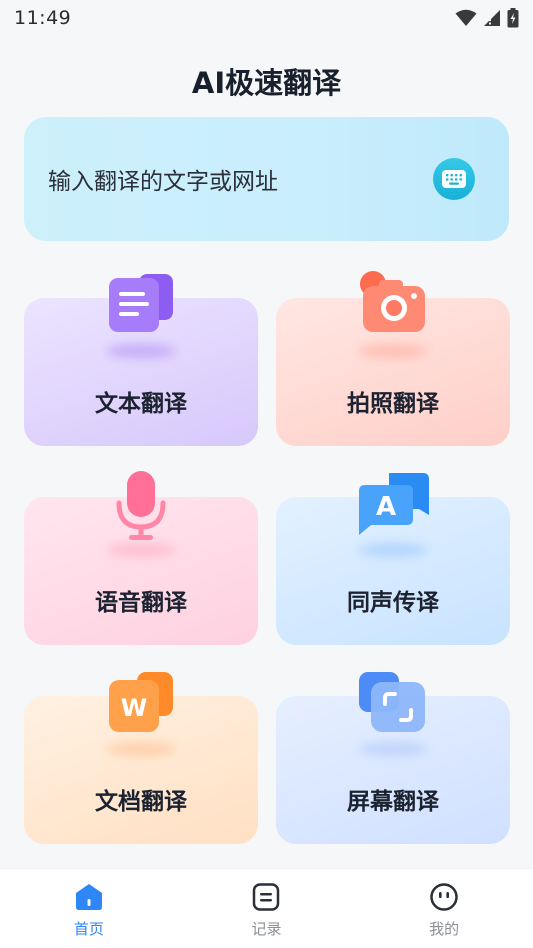 This screenshot has width=533, height=948. What do you see at coordinates (392, 702) in the screenshot?
I see `screen-capture-icon` at bounding box center [392, 702].